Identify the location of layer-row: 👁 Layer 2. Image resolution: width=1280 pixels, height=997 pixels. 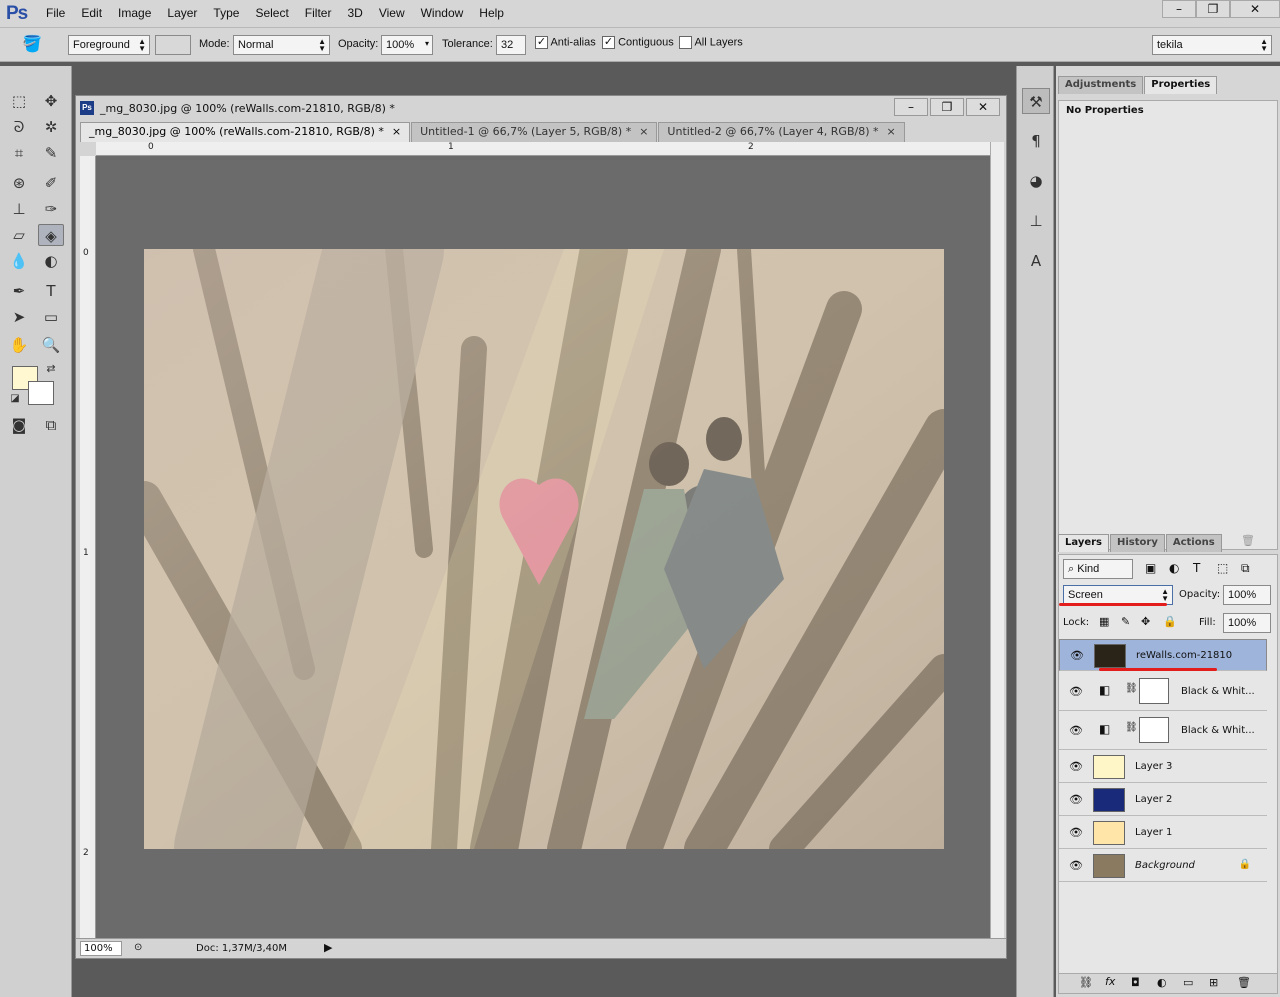
(1163, 800).